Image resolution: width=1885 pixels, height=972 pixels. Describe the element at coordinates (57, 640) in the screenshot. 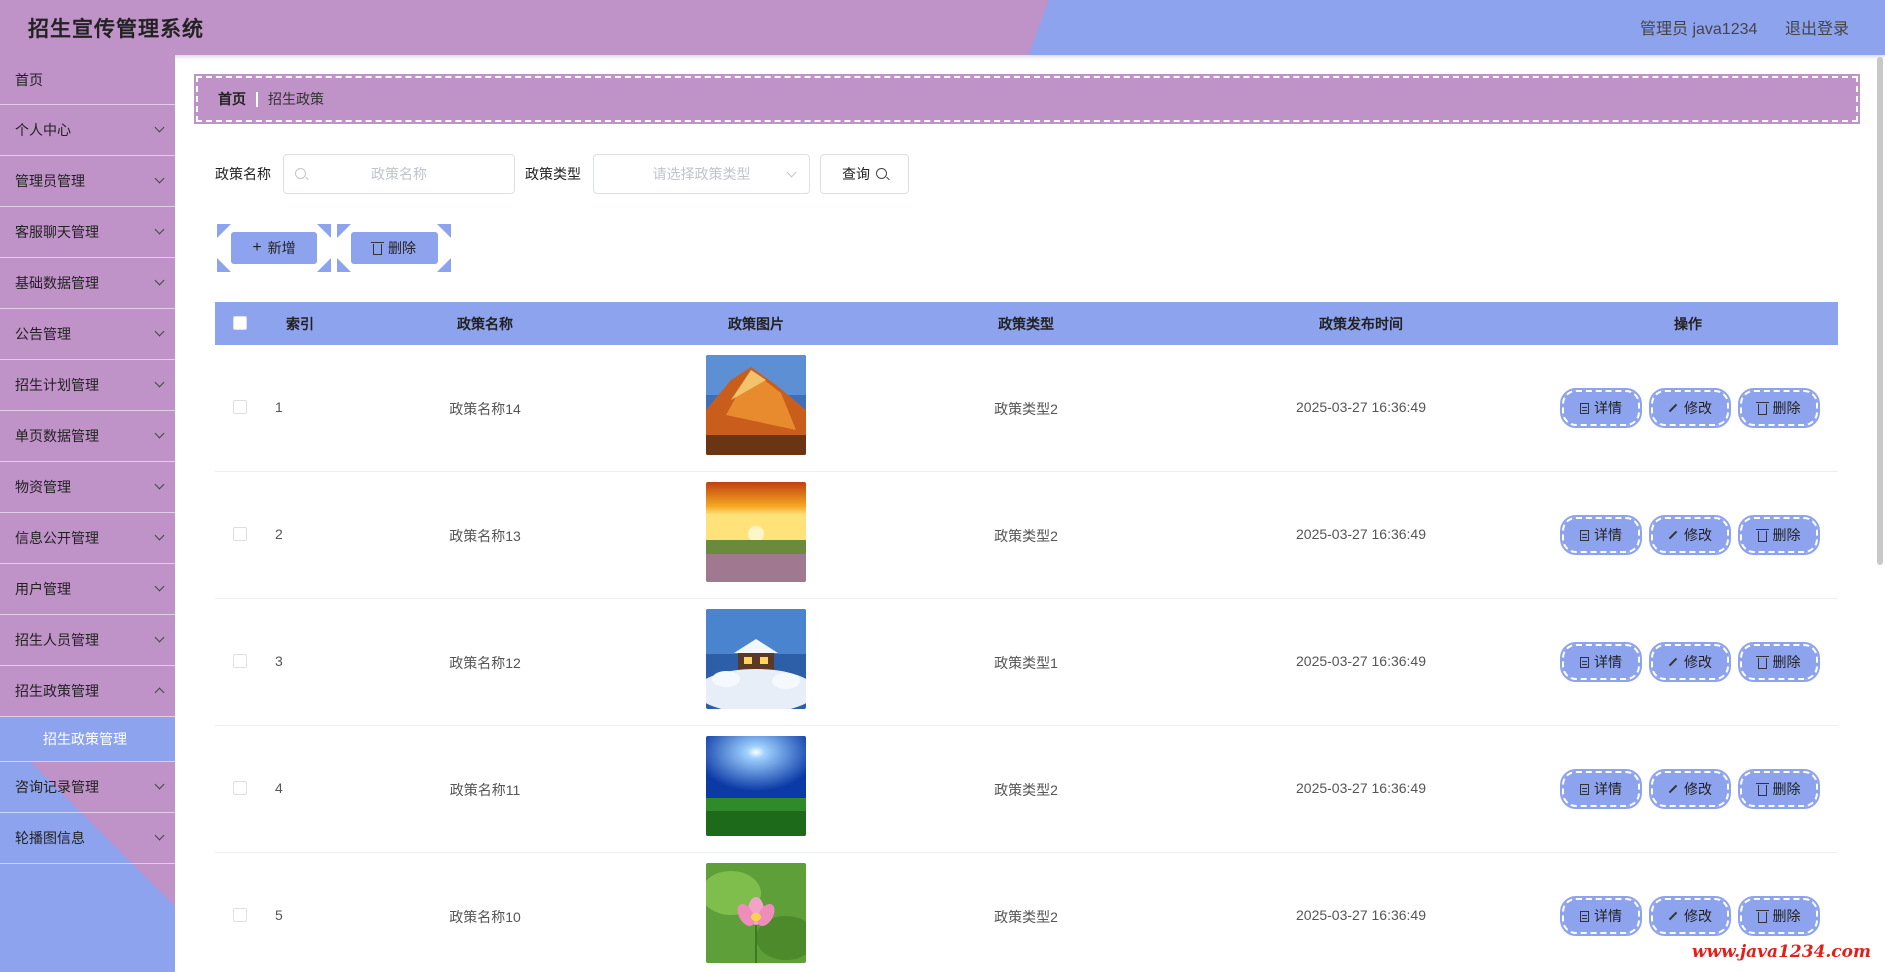

I see `sidebar-item-label: 招生人员管理` at that location.